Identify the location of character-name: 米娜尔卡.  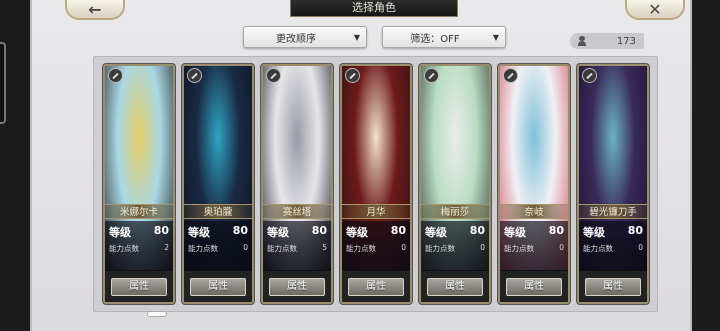
(139, 211).